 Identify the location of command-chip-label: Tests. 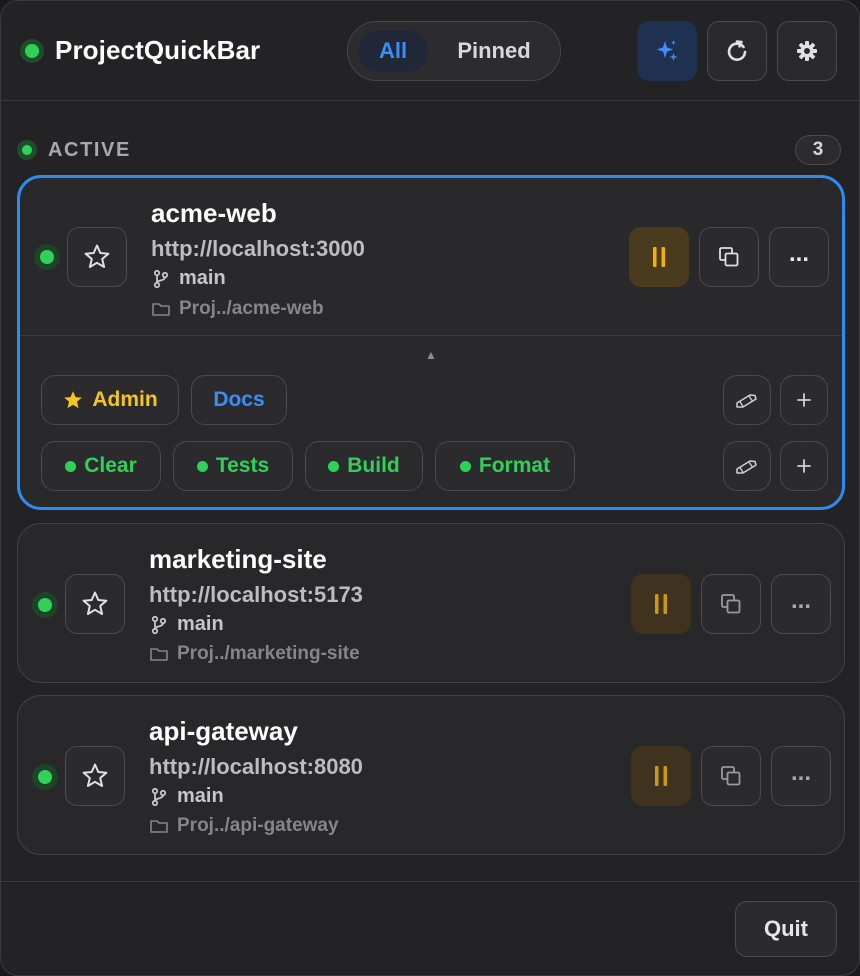
(242, 465).